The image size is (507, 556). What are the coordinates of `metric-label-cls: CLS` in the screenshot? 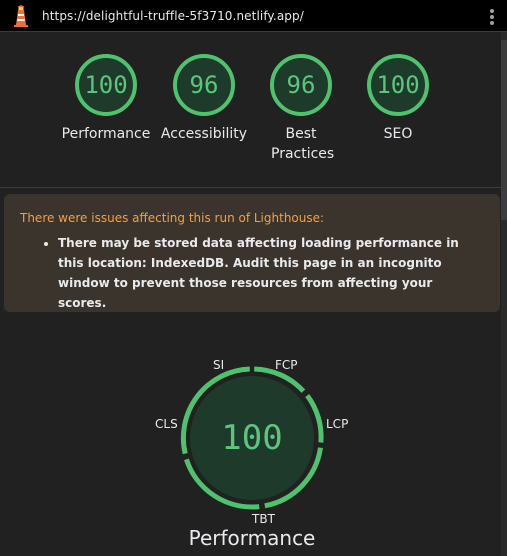 It's located at (166, 424).